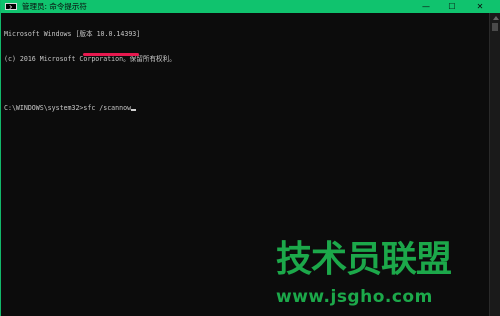 The image size is (500, 316). What do you see at coordinates (426, 6) in the screenshot?
I see `minimize-button: —` at bounding box center [426, 6].